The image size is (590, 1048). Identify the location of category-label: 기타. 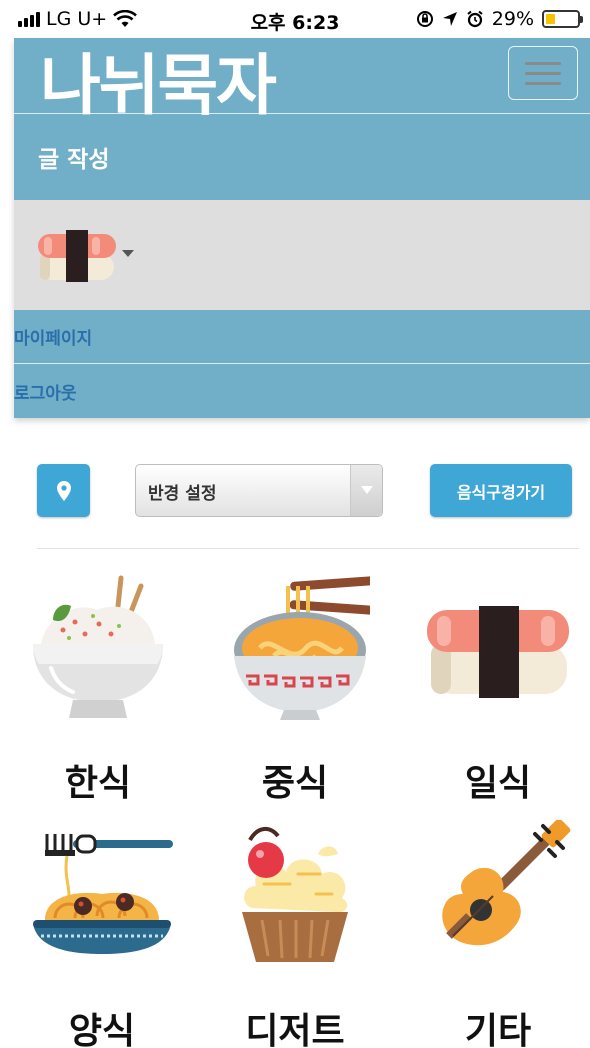
(498, 1029).